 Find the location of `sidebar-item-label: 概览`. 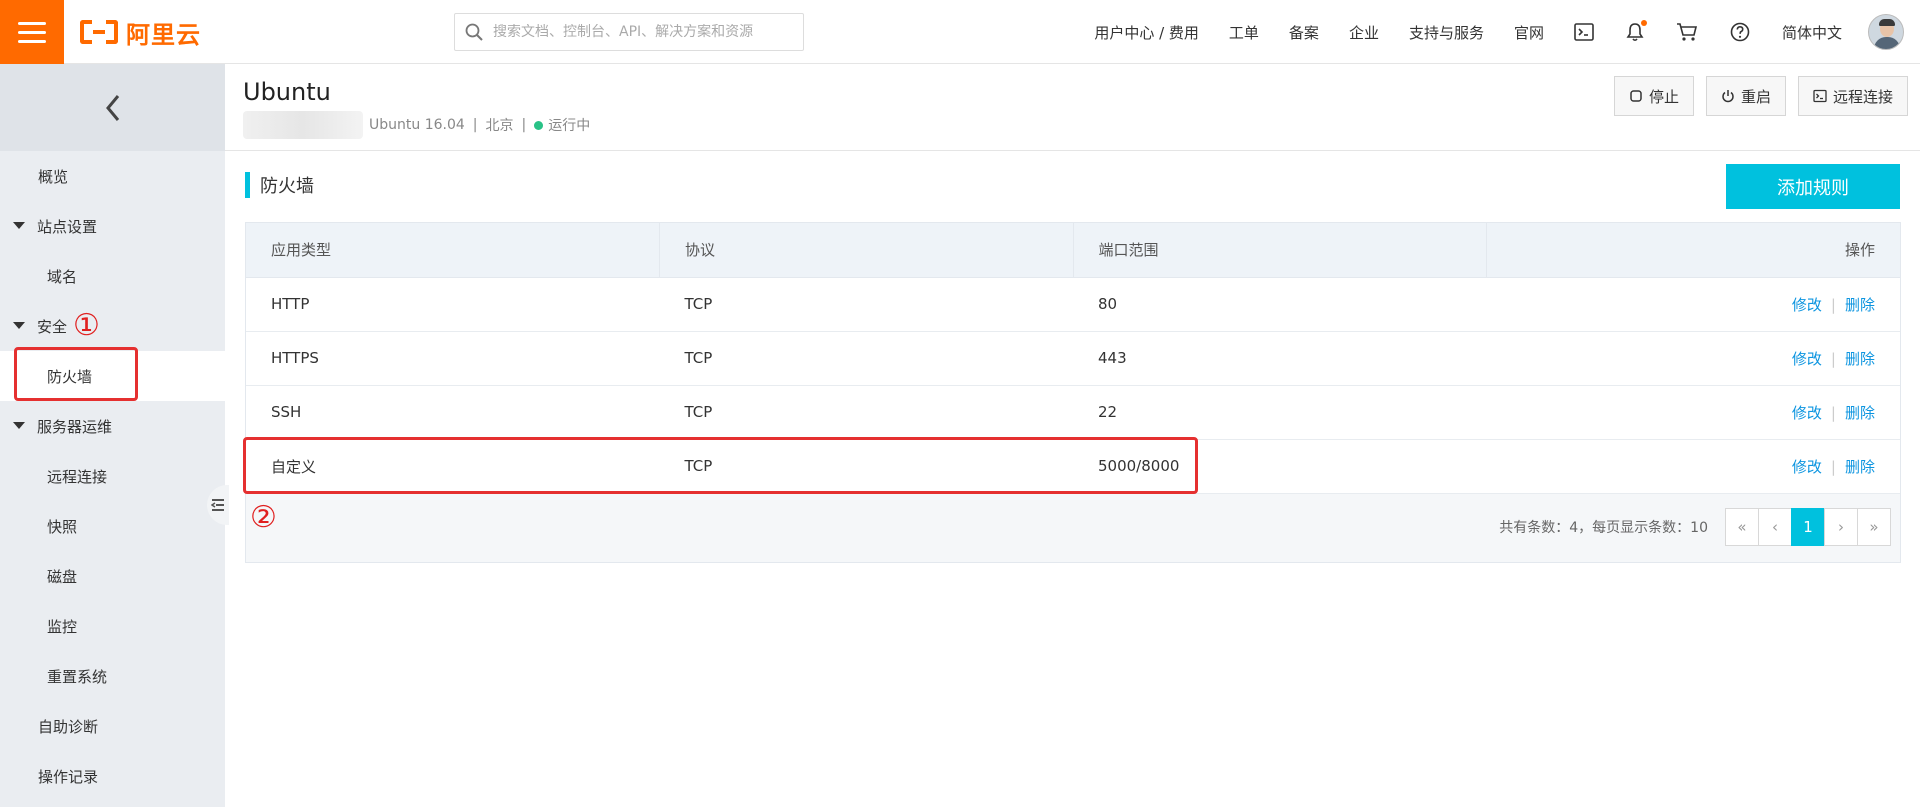

sidebar-item-label: 概览 is located at coordinates (53, 176).